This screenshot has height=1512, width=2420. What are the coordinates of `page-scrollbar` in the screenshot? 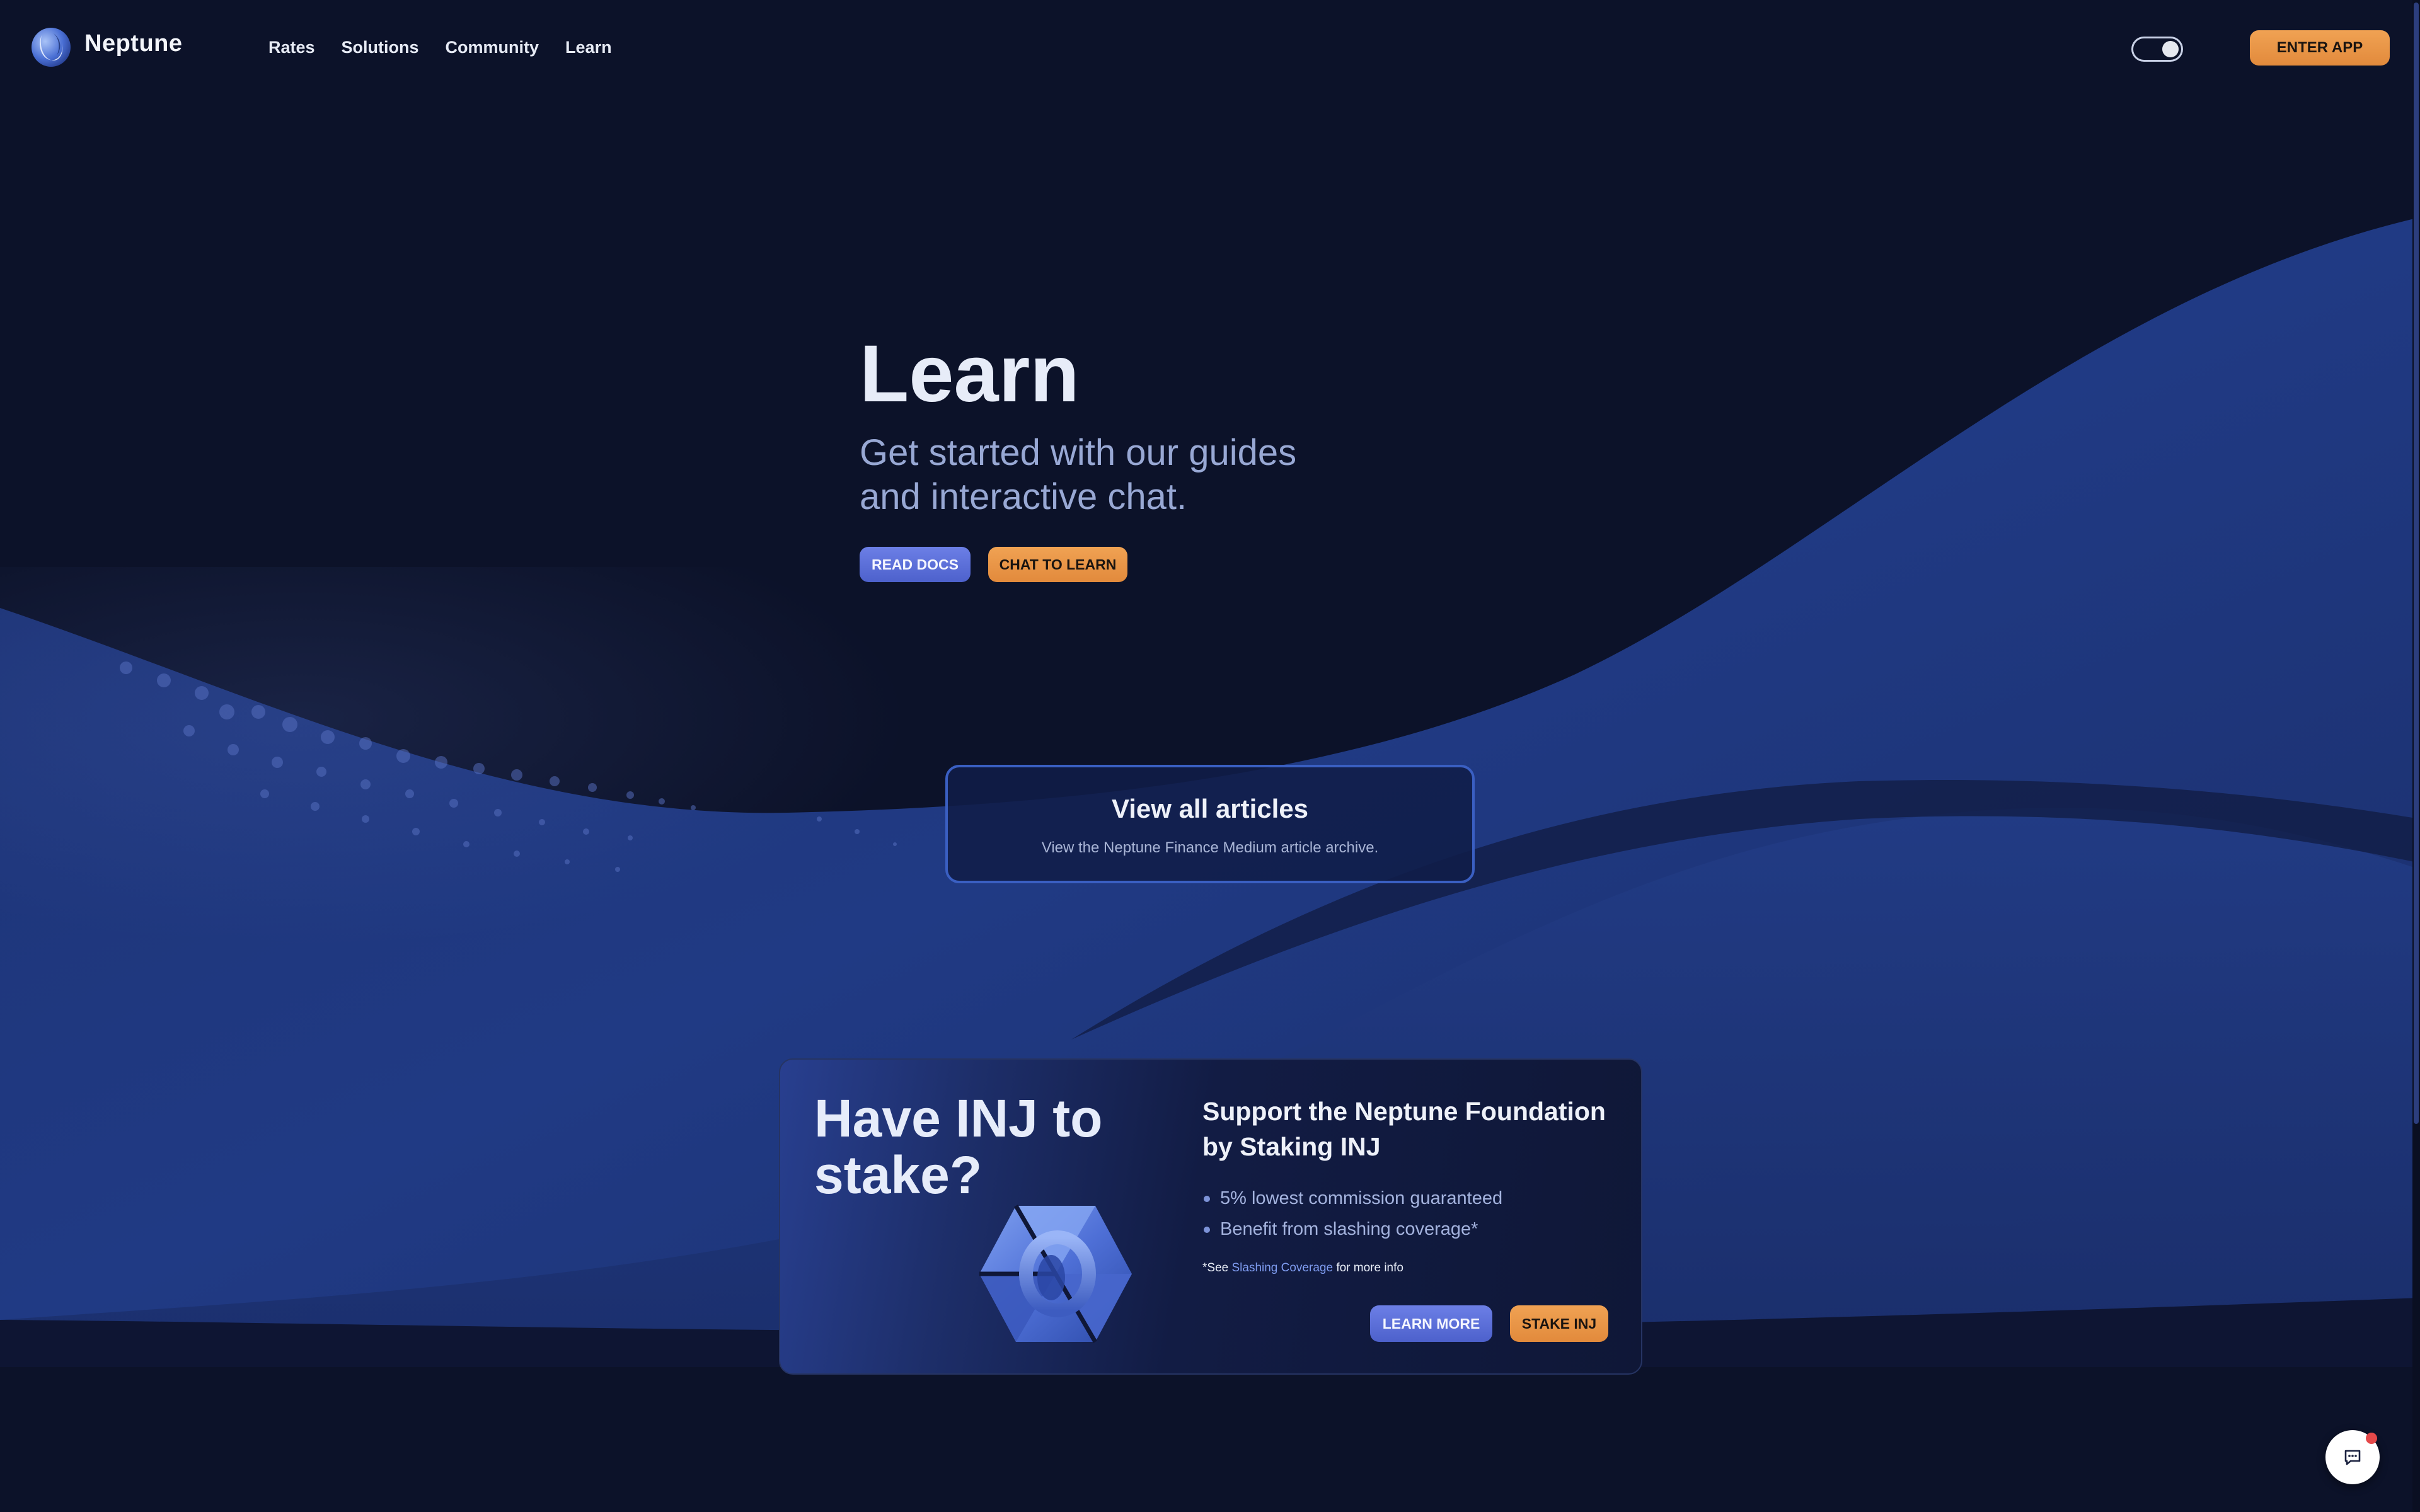 It's located at (2416, 756).